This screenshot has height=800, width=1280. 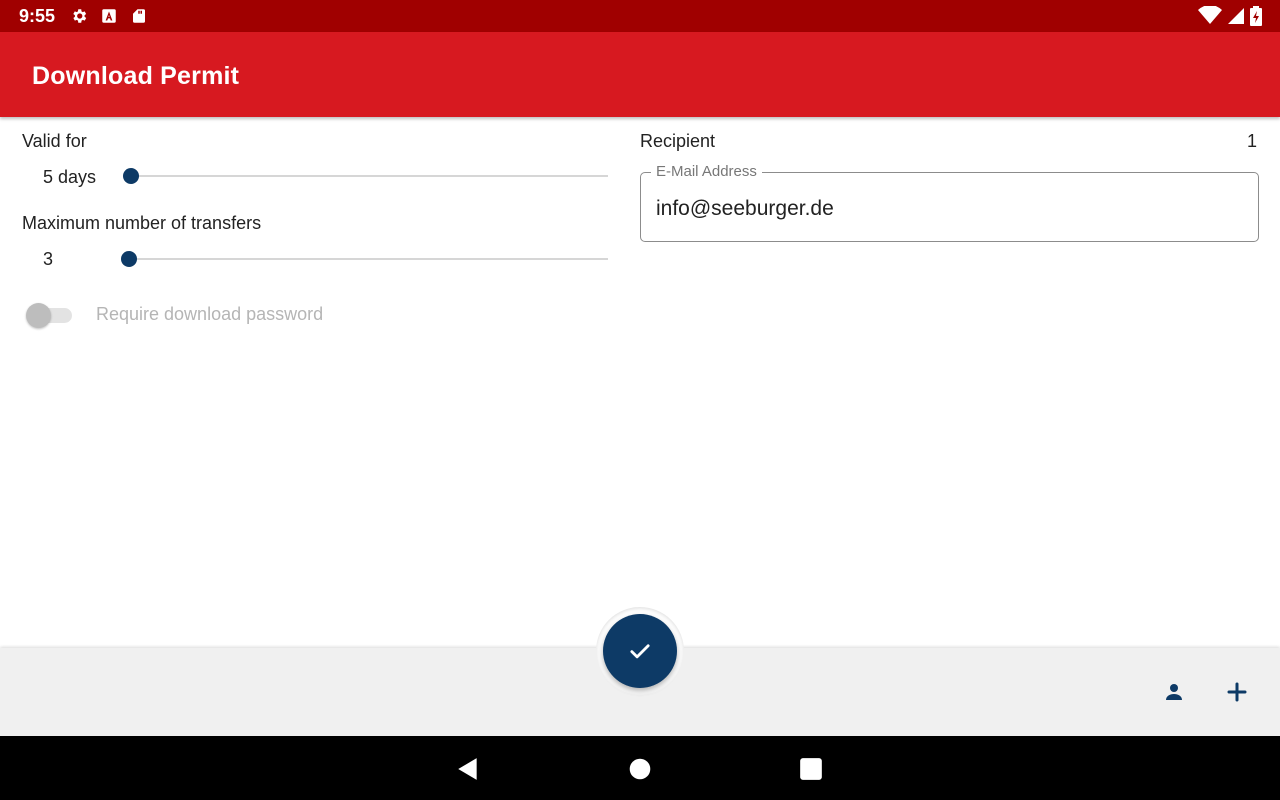 What do you see at coordinates (210, 314) in the screenshot?
I see `password-toggle-label: Require download password` at bounding box center [210, 314].